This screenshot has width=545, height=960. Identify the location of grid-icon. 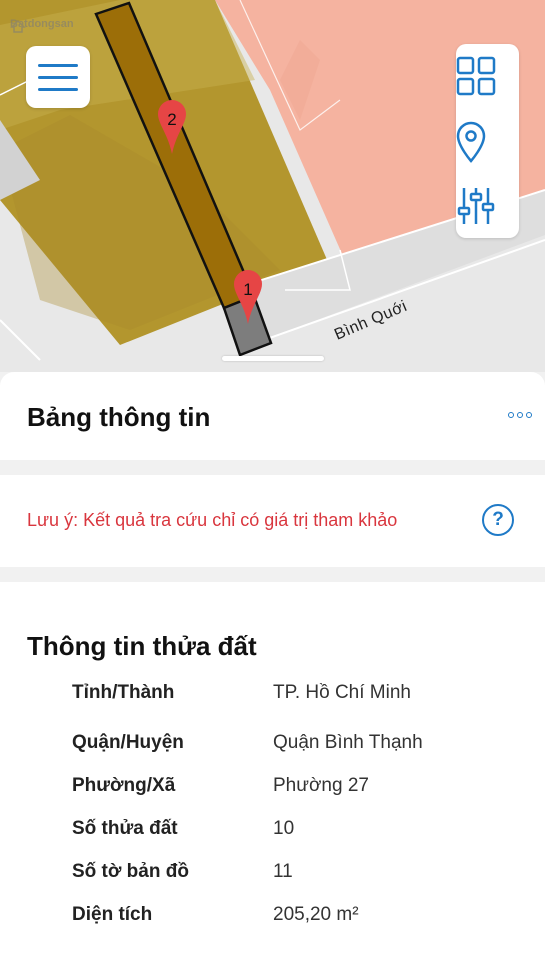
(476, 76).